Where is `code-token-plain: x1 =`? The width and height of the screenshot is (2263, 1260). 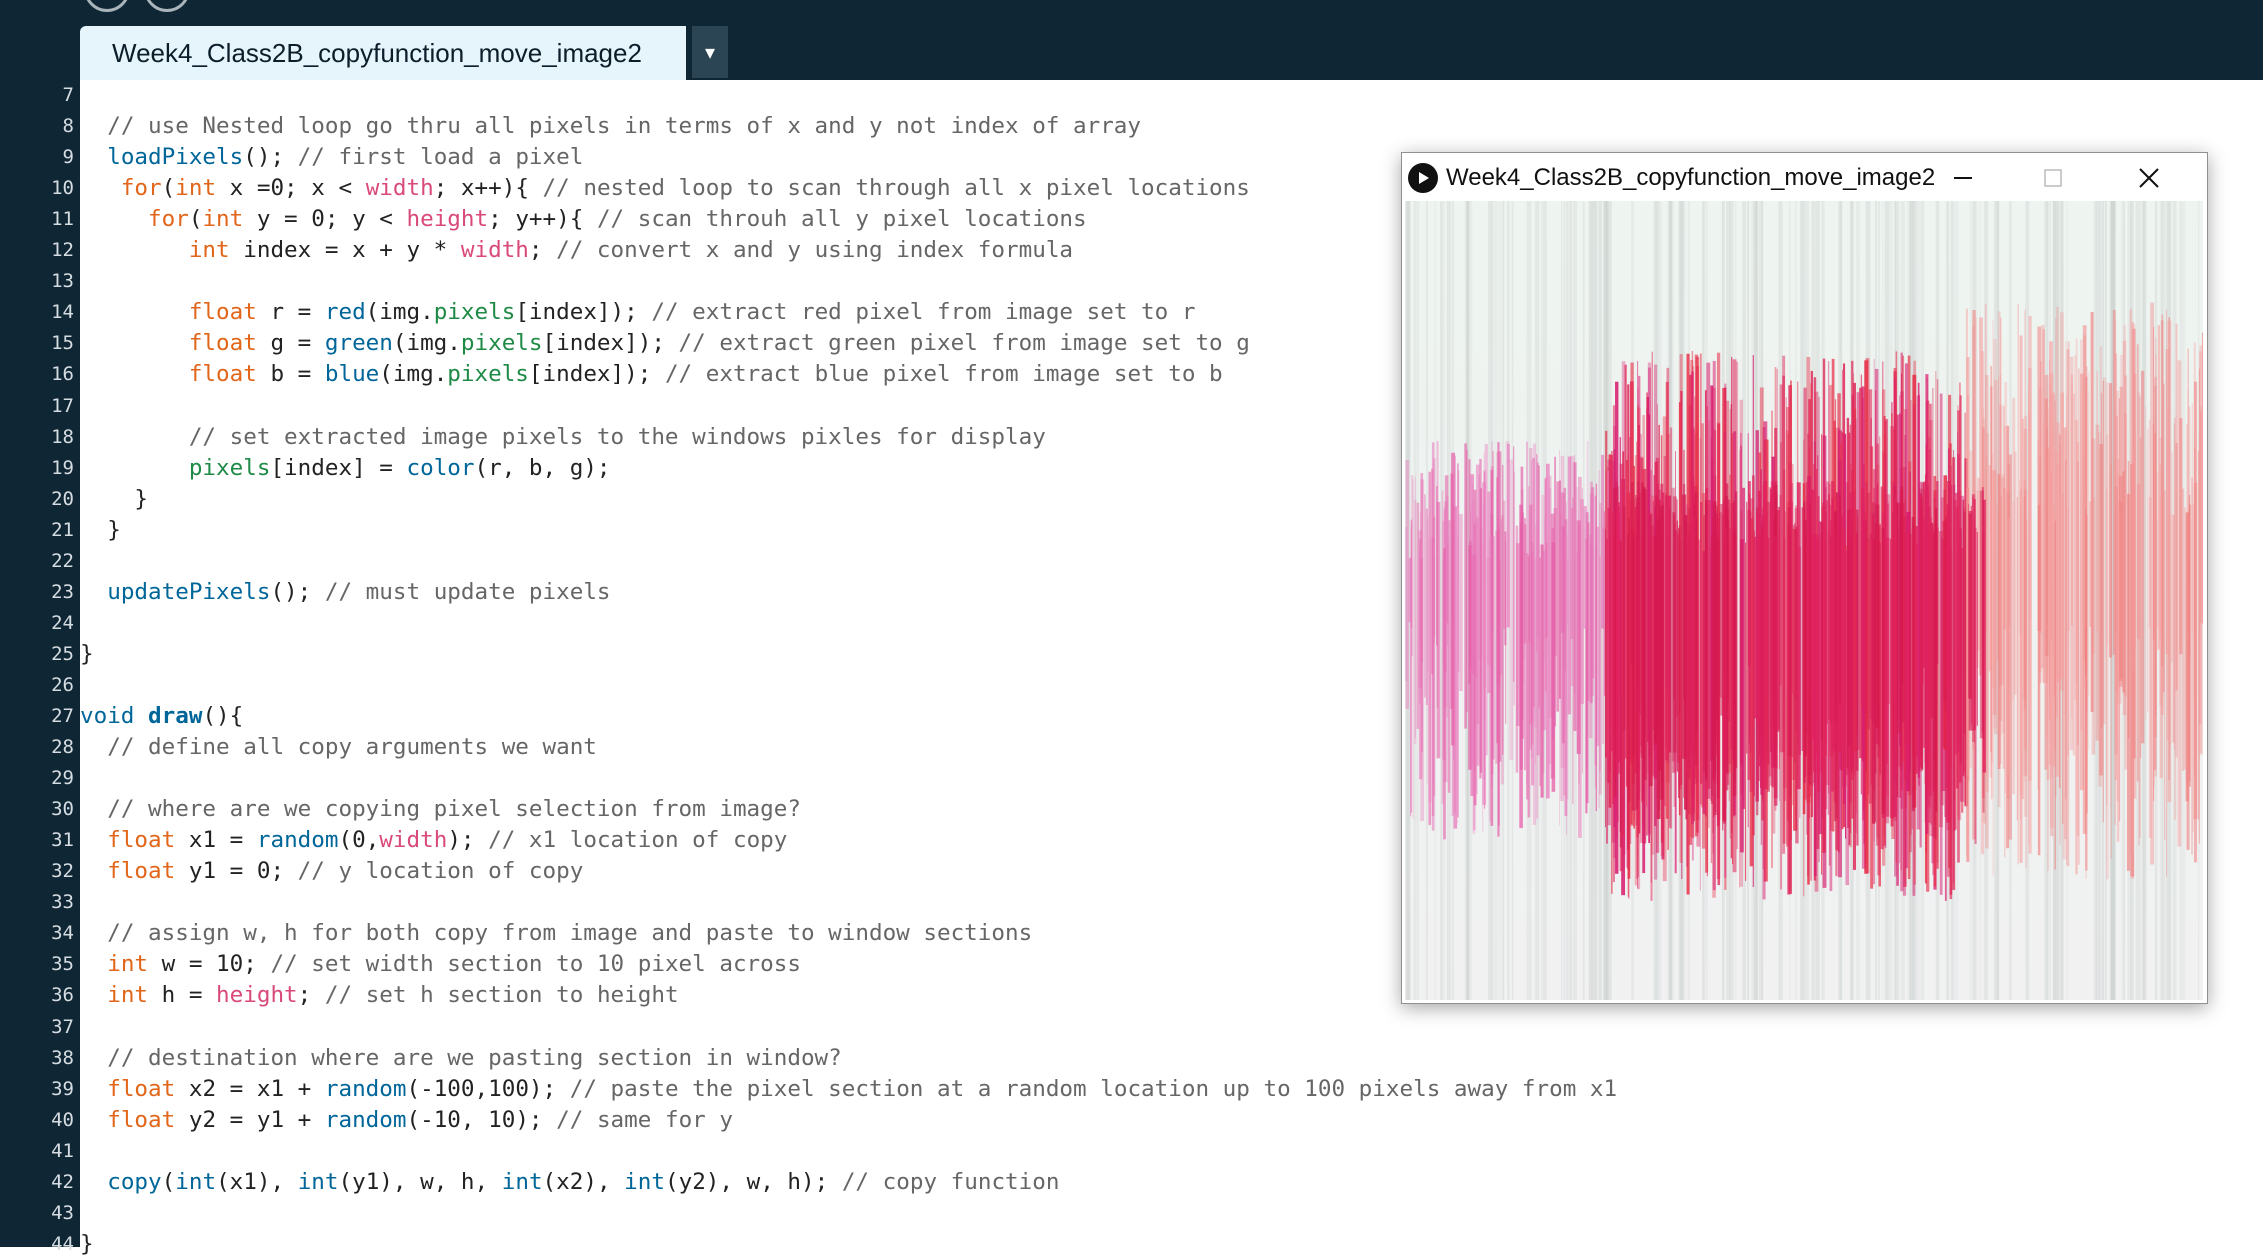 code-token-plain: x1 = is located at coordinates (216, 840).